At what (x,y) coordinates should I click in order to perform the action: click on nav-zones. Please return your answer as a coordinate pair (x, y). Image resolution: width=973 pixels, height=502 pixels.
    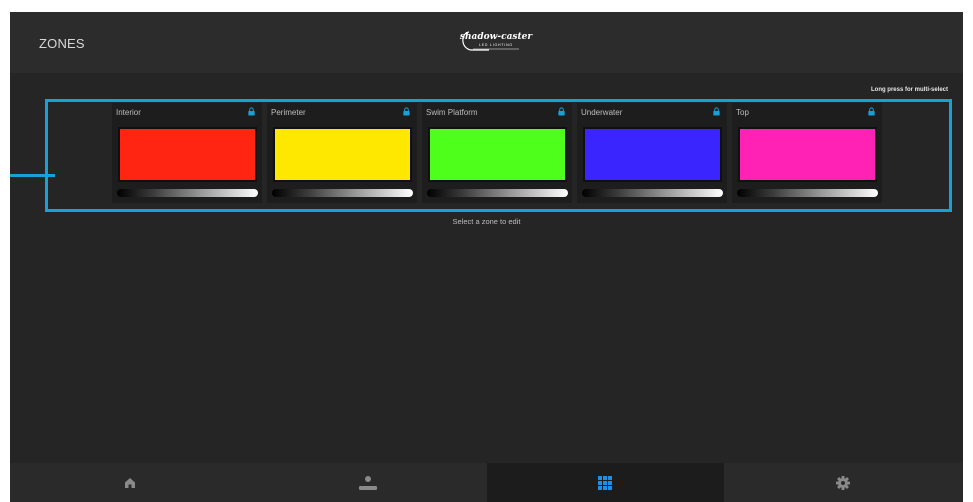
    Looking at the image, I should click on (605, 482).